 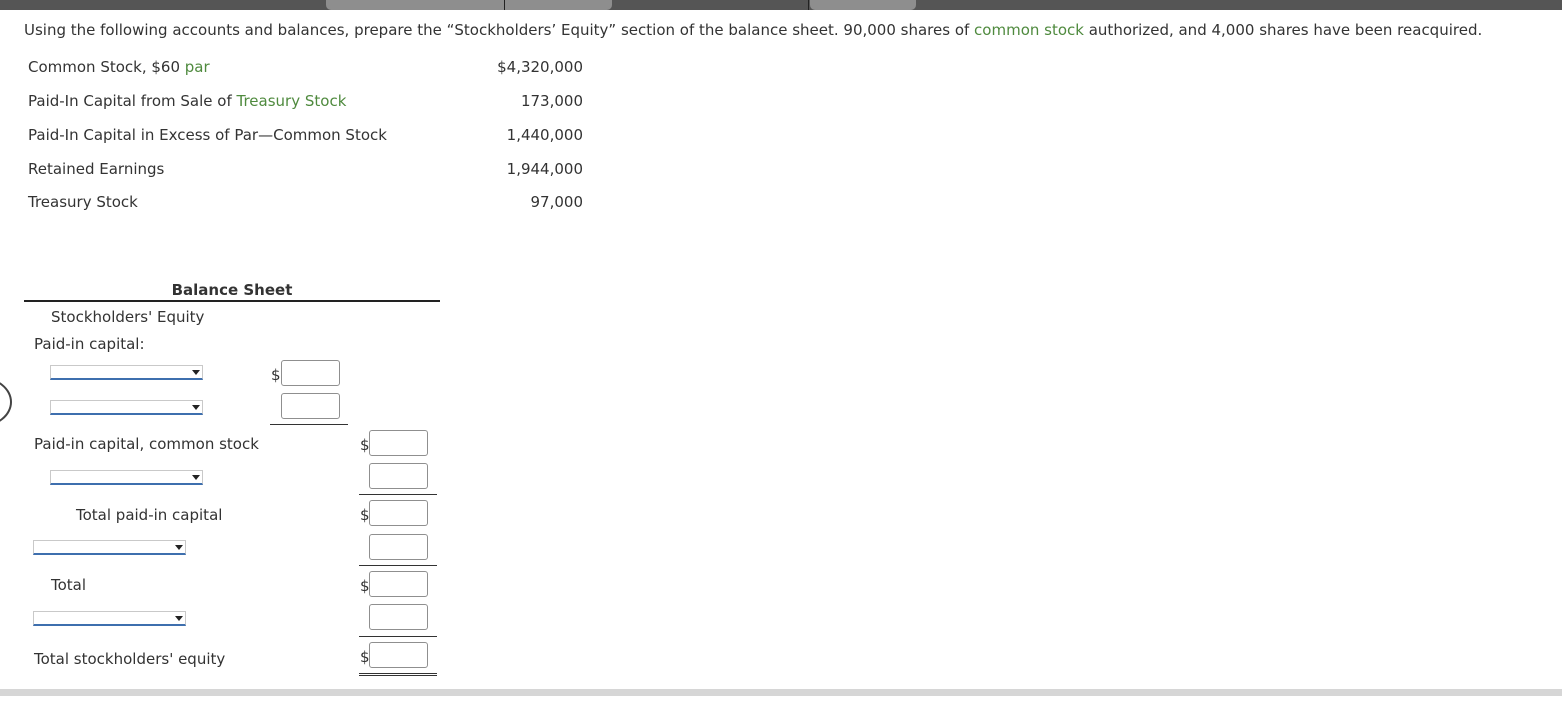 I want to click on double-rule, so click(x=398, y=674).